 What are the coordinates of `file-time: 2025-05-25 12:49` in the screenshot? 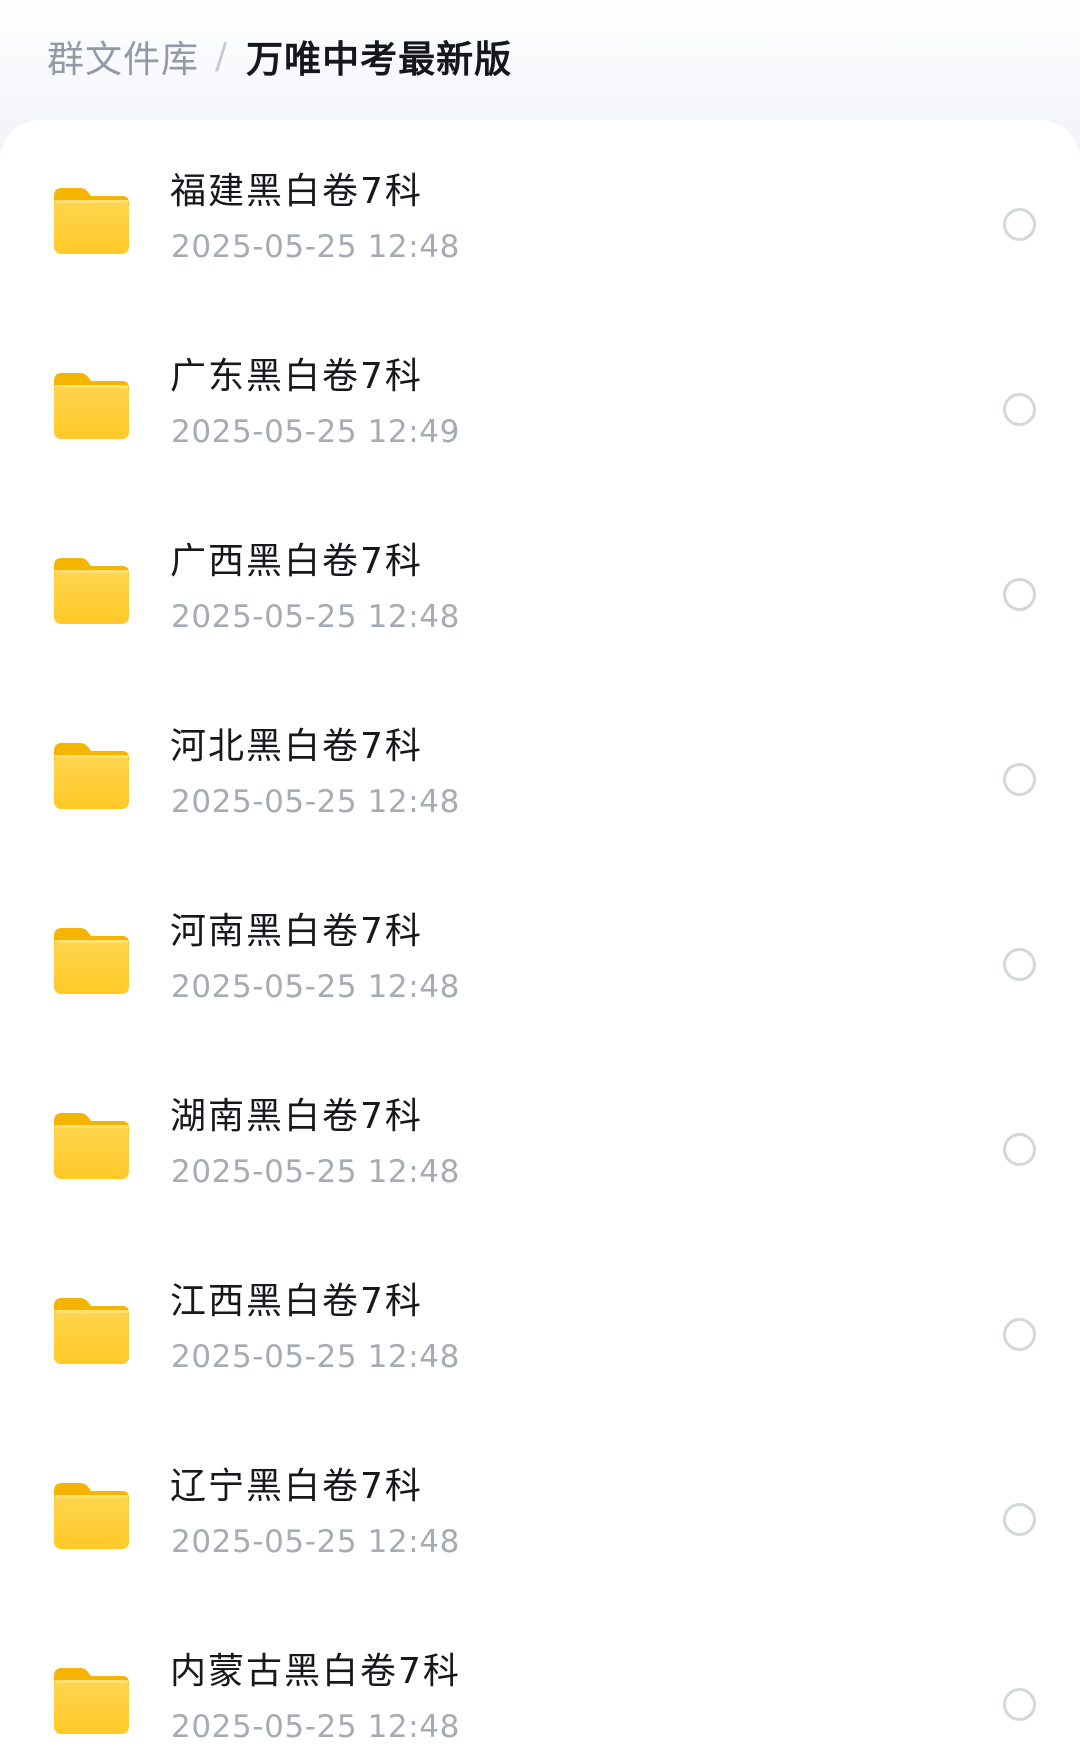 It's located at (315, 432).